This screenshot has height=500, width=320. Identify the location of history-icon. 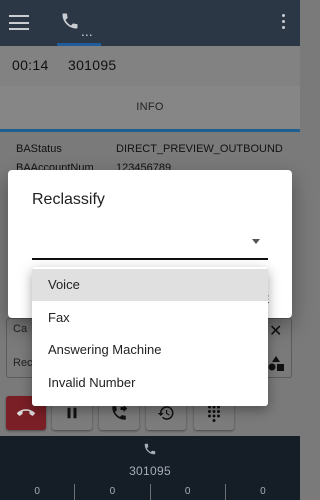
(165, 413).